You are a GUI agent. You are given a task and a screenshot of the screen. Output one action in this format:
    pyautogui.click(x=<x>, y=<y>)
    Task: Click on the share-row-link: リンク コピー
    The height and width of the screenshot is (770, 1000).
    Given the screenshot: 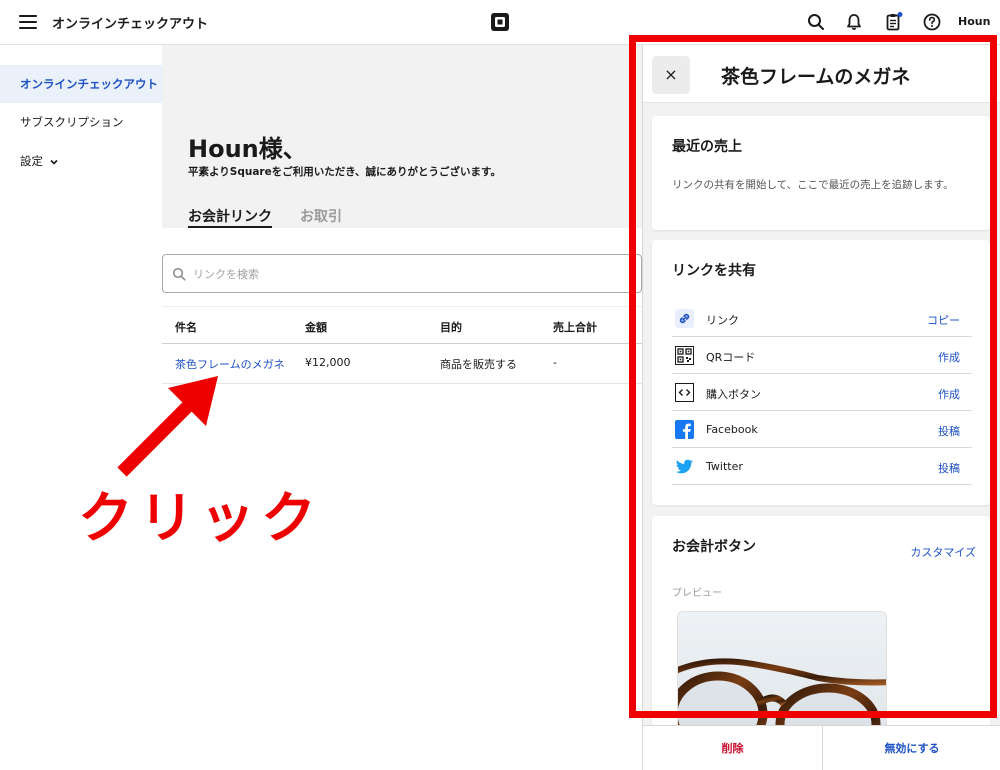 What is the action you would take?
    pyautogui.click(x=822, y=318)
    